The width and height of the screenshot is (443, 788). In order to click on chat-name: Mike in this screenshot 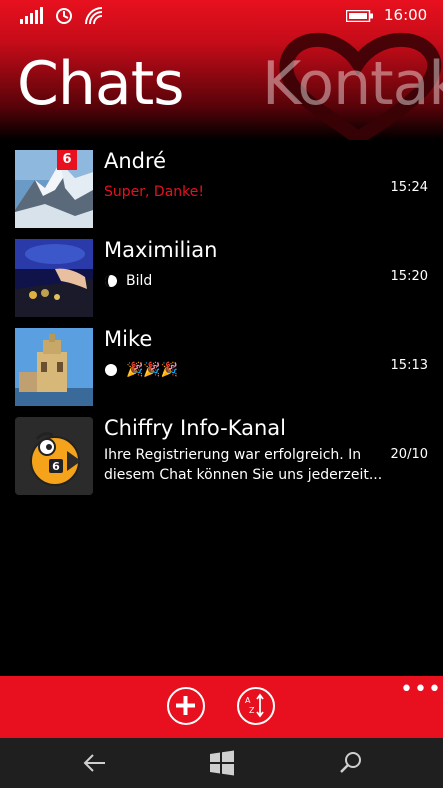, I will do `click(128, 339)`.